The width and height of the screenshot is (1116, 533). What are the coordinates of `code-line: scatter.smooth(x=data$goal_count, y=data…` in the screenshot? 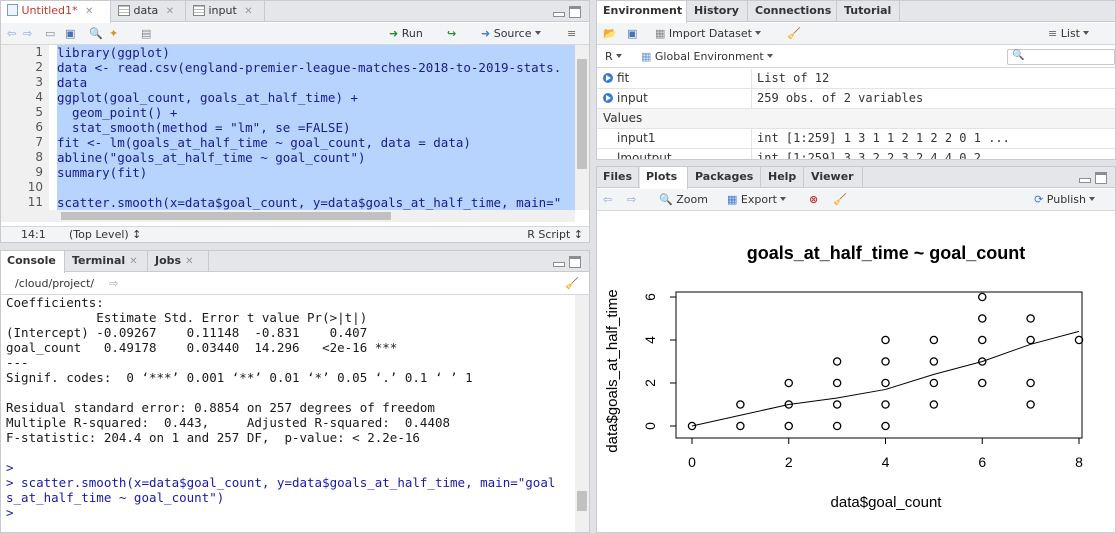 It's located at (316, 202).